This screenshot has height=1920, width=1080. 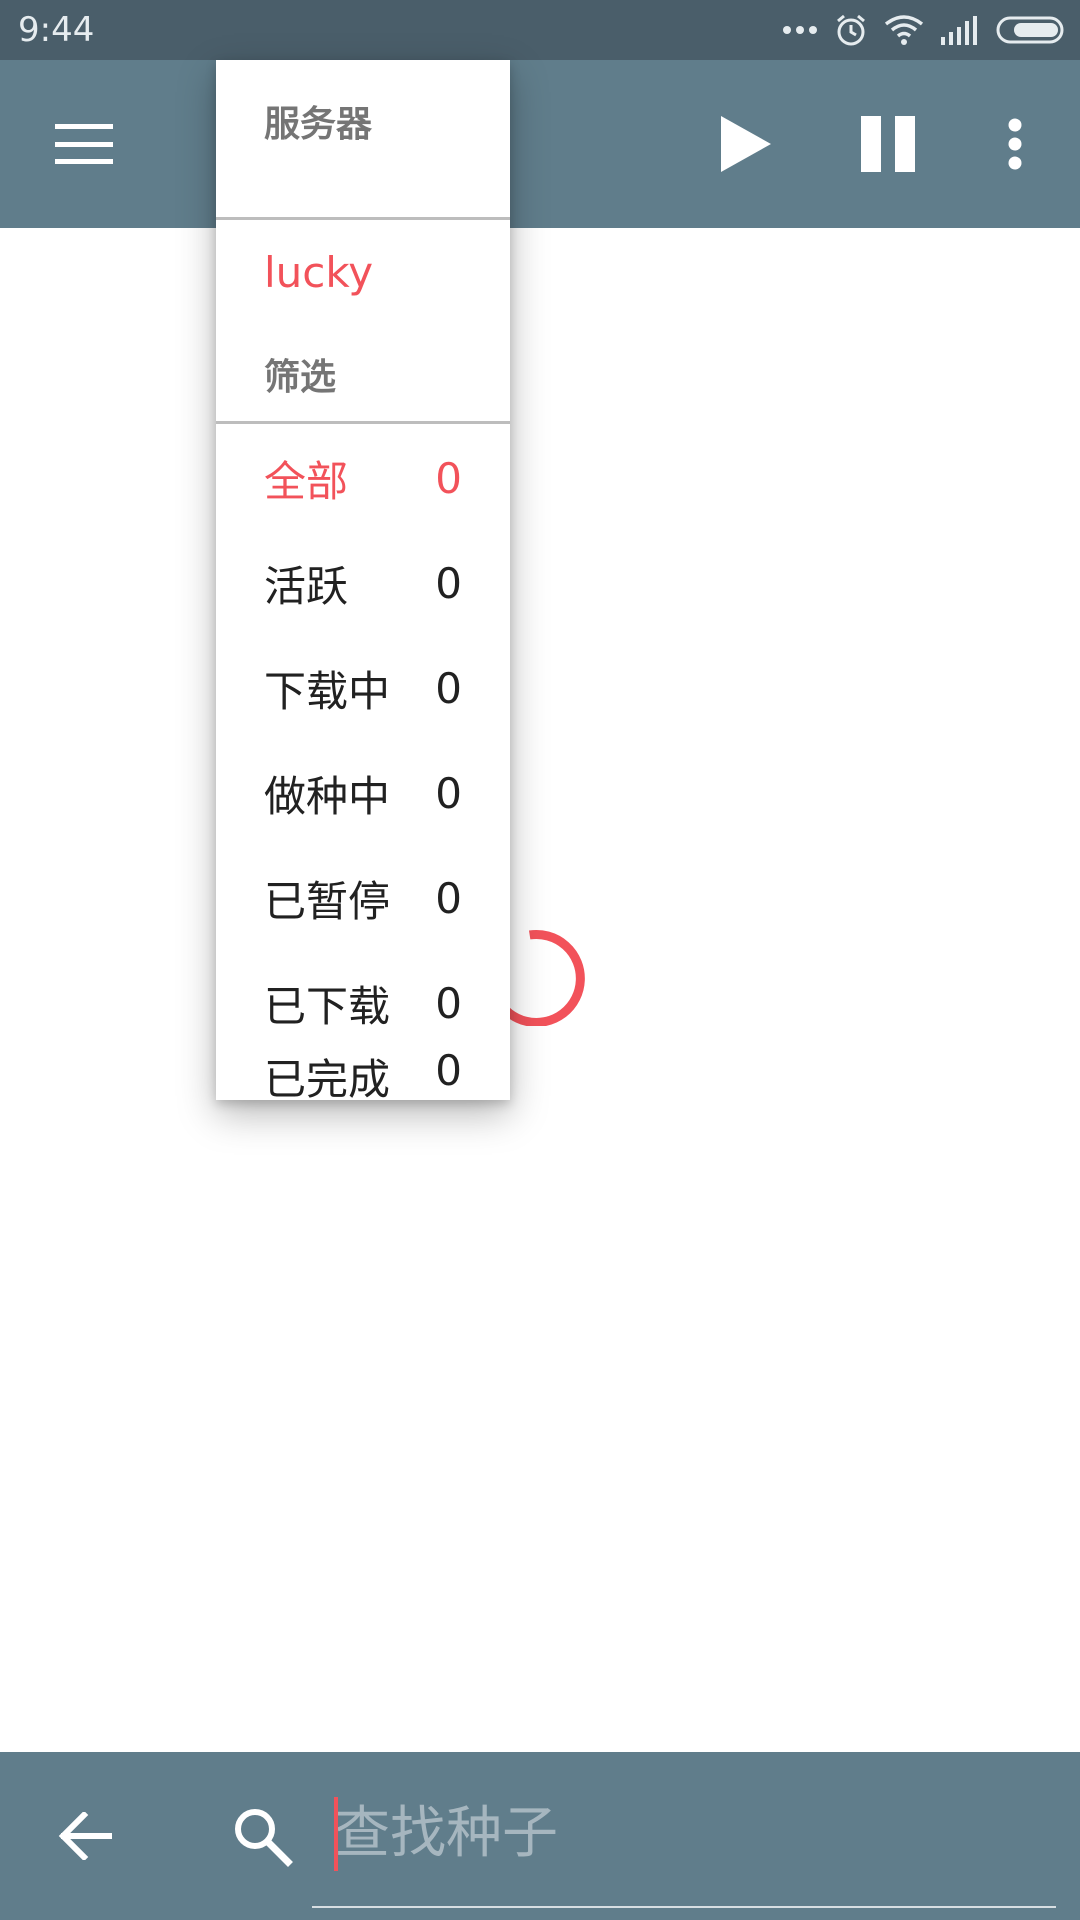 I want to click on menu-button, so click(x=84, y=144).